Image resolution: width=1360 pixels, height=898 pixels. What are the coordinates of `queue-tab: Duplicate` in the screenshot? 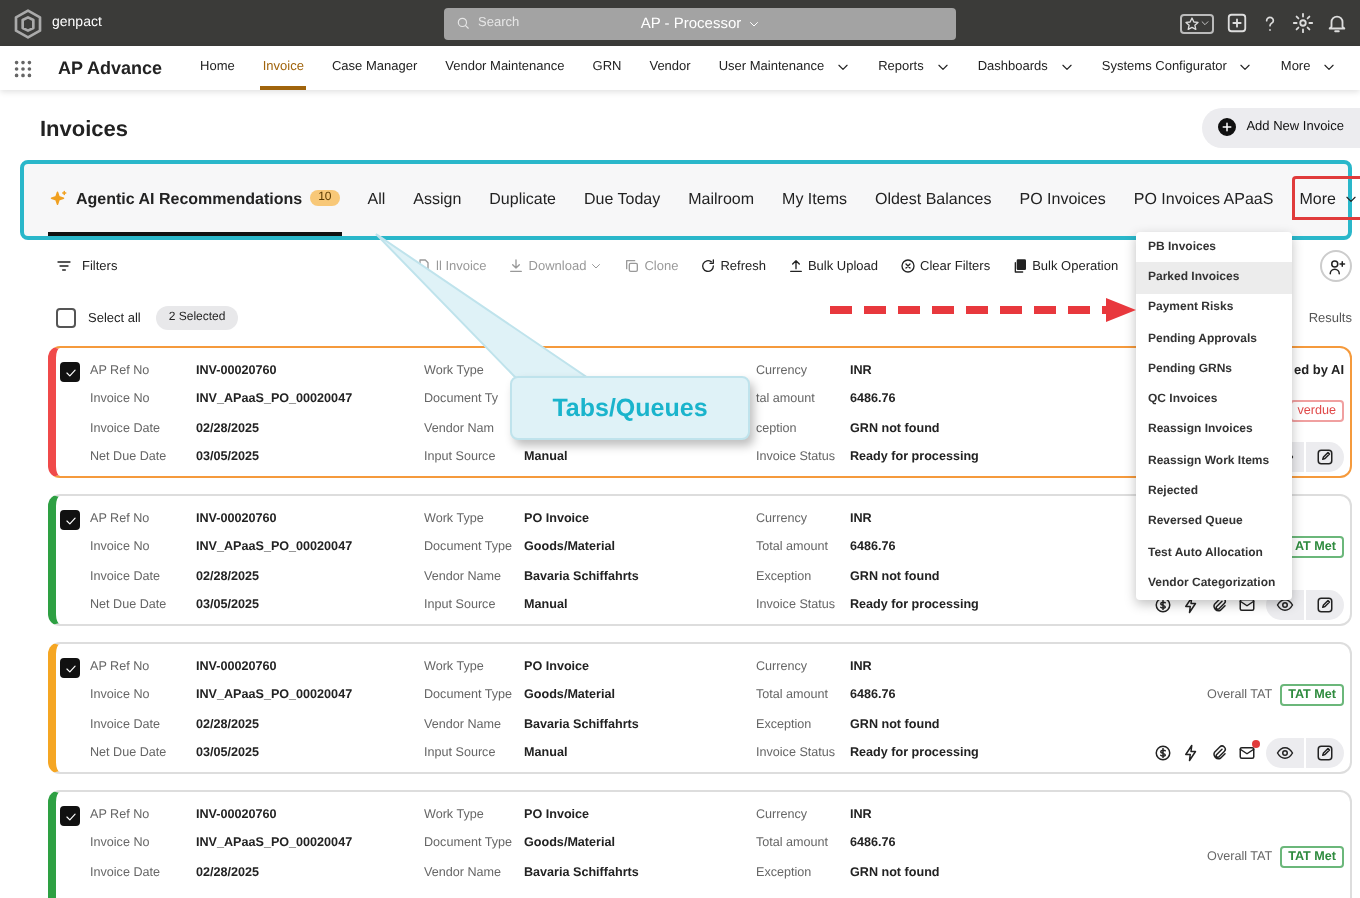 It's located at (523, 200).